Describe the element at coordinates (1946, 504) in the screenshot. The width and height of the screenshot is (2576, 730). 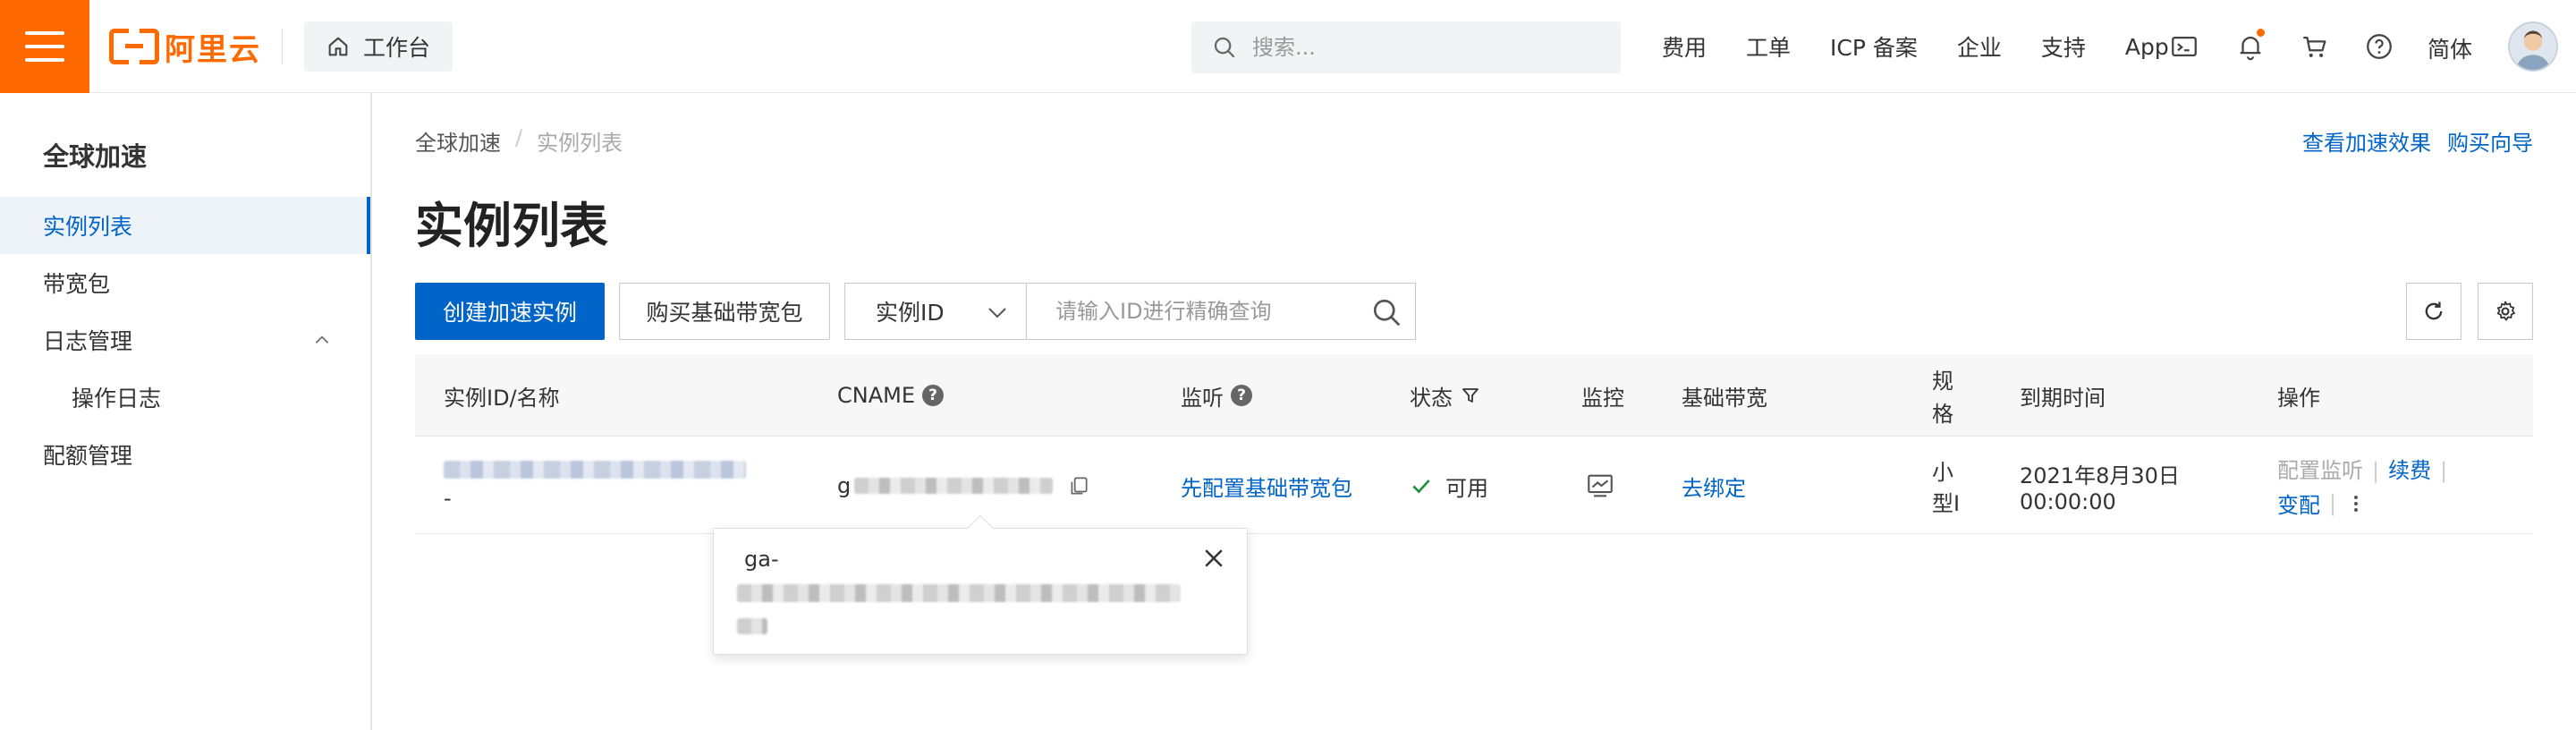
I see `spec-line2: 型I` at that location.